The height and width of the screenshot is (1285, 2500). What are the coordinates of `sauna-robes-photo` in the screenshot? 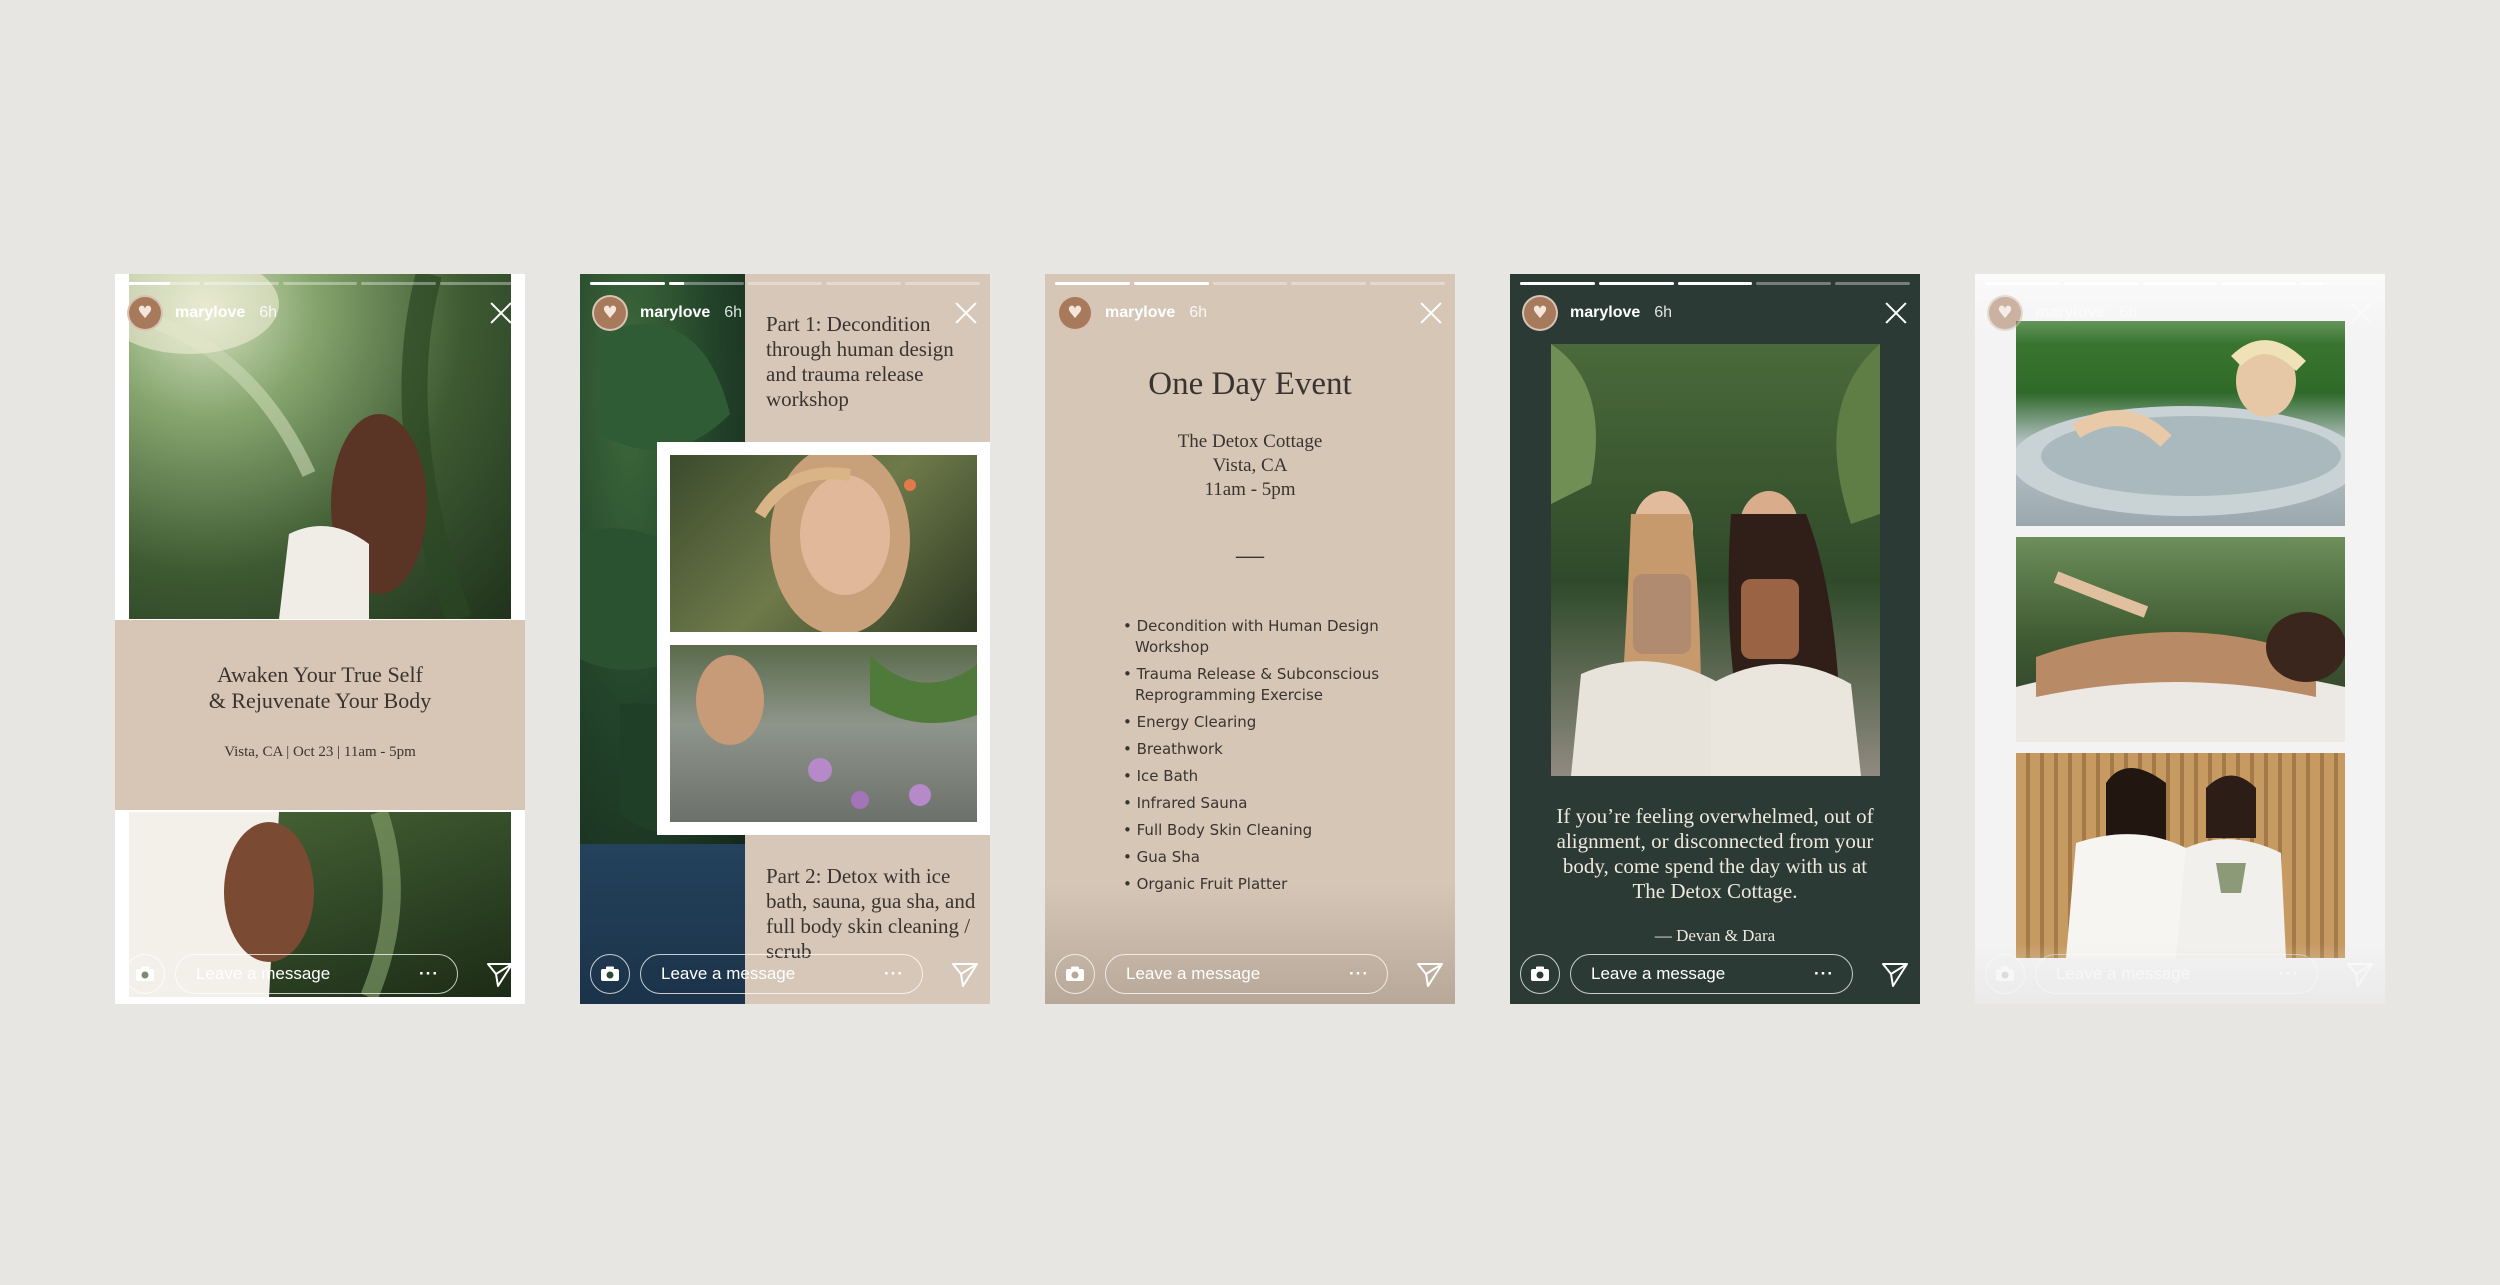 It's located at (2180, 855).